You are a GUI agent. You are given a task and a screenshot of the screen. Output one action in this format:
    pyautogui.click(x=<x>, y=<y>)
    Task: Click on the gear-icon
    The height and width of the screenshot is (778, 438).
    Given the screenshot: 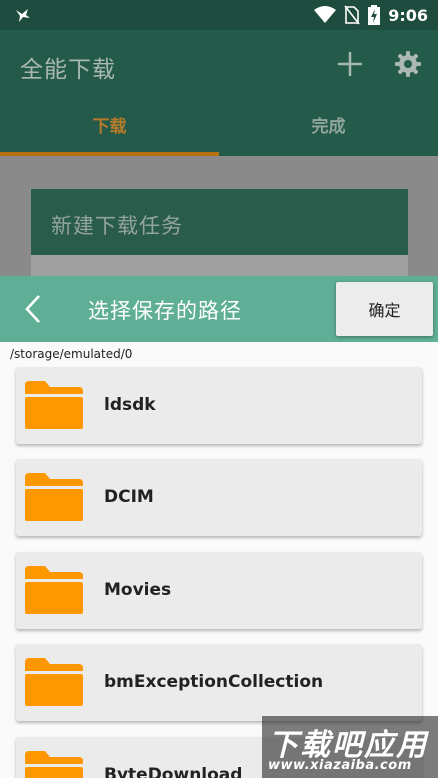 What is the action you would take?
    pyautogui.click(x=408, y=64)
    